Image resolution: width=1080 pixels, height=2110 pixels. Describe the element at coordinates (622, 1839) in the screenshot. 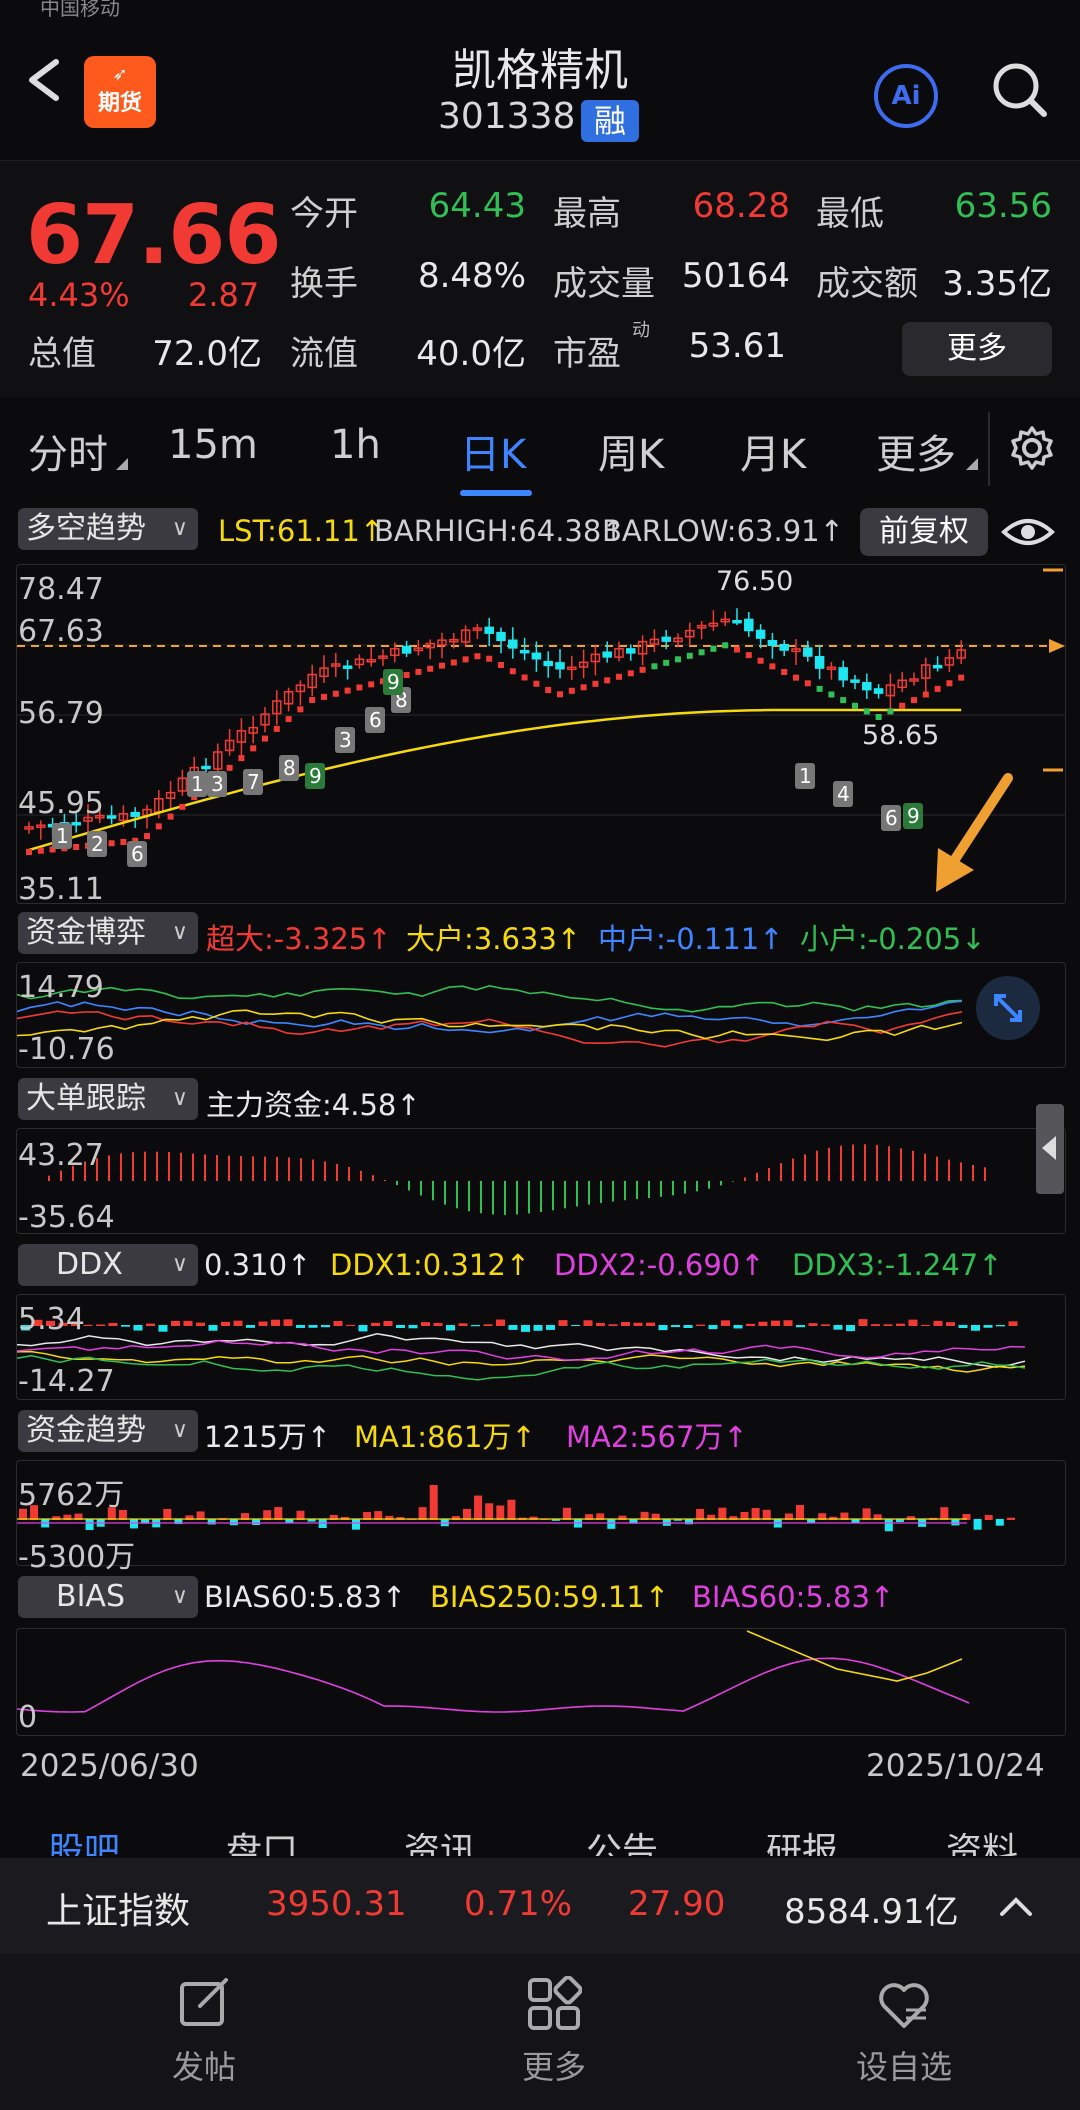

I see `subtab-announcements: 公告` at that location.